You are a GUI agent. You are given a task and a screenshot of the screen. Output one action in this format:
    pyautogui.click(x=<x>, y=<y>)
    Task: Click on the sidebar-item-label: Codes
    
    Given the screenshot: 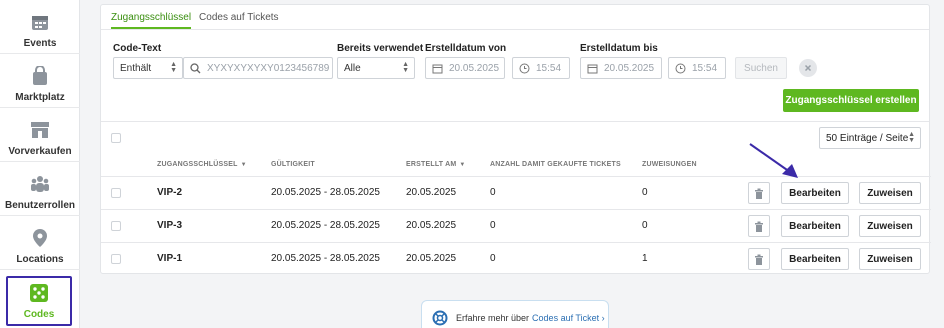 What is the action you would take?
    pyautogui.click(x=39, y=314)
    